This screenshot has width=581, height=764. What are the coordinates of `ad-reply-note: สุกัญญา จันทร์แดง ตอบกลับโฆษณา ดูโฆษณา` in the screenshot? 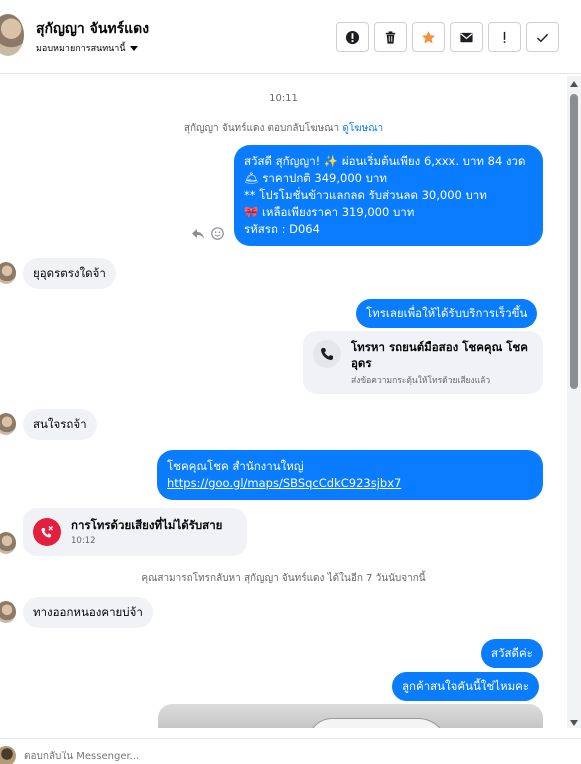 It's located at (283, 128).